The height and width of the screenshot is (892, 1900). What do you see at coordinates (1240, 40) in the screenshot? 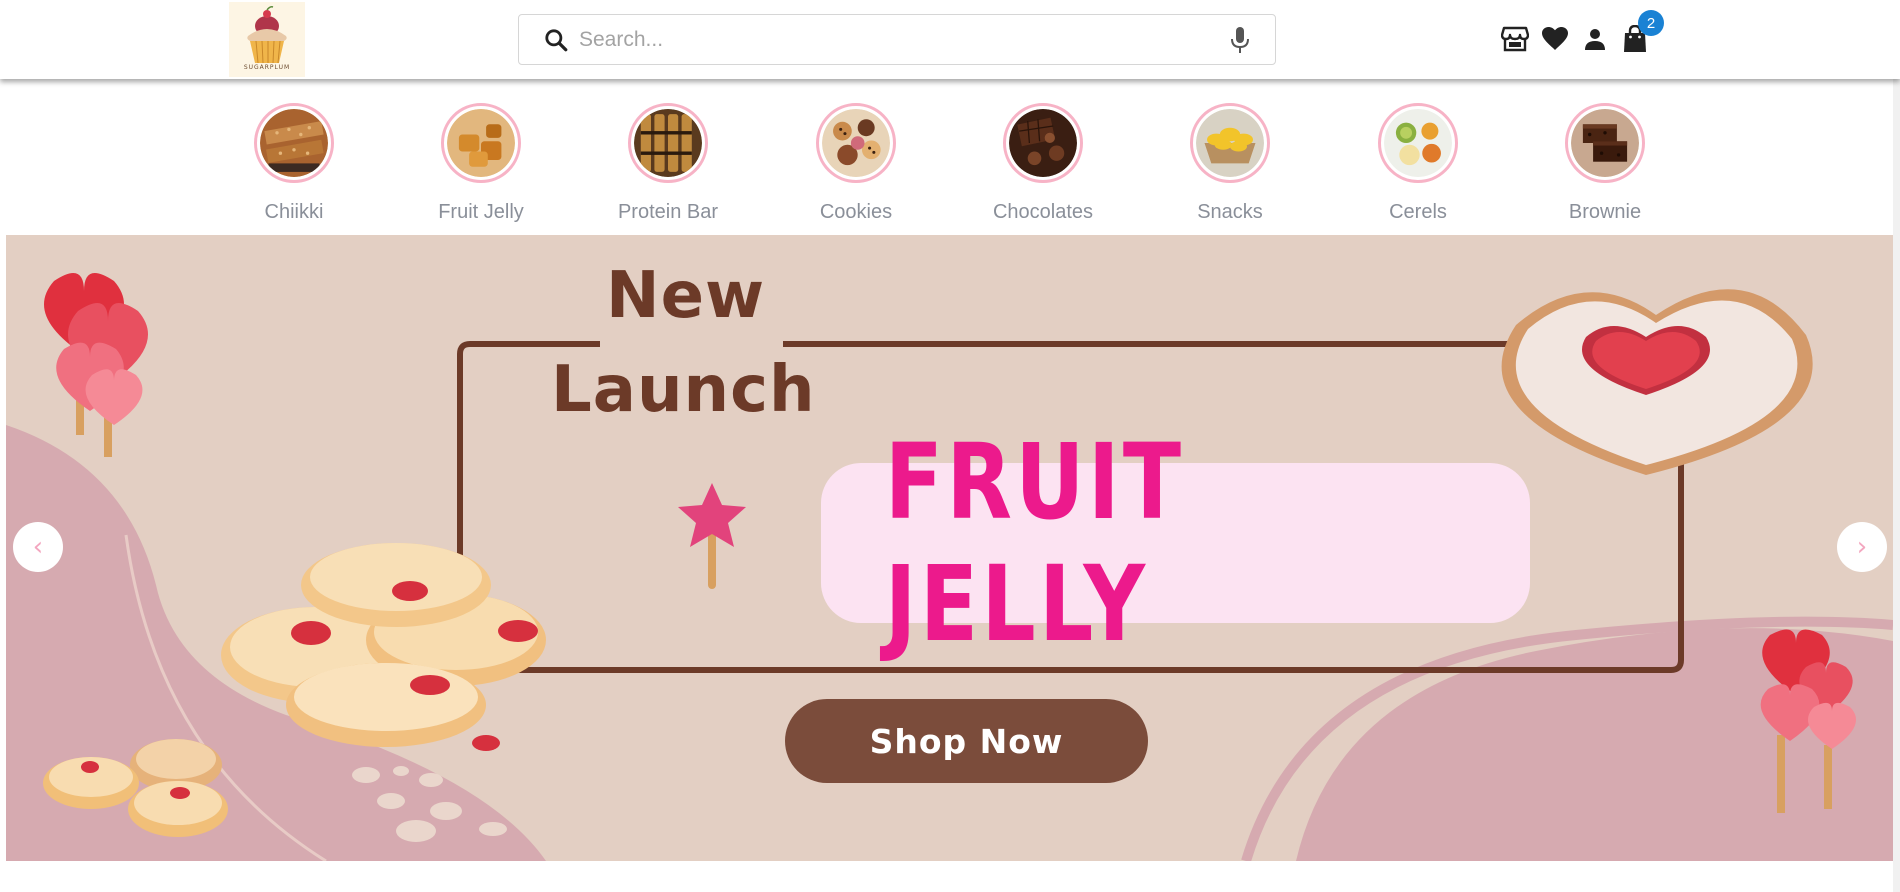
I see `microphone-icon` at bounding box center [1240, 40].